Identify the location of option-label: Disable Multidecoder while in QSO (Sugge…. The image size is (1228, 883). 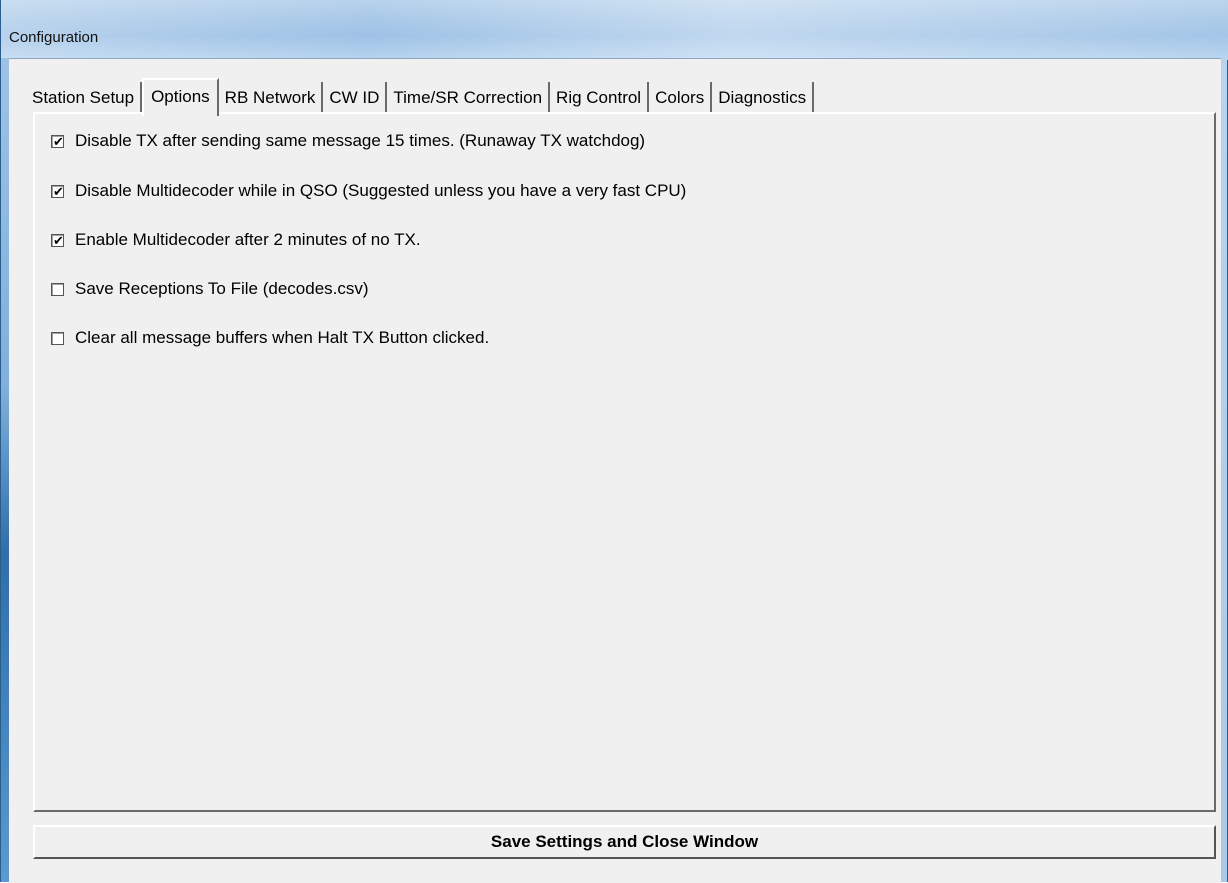
(381, 190).